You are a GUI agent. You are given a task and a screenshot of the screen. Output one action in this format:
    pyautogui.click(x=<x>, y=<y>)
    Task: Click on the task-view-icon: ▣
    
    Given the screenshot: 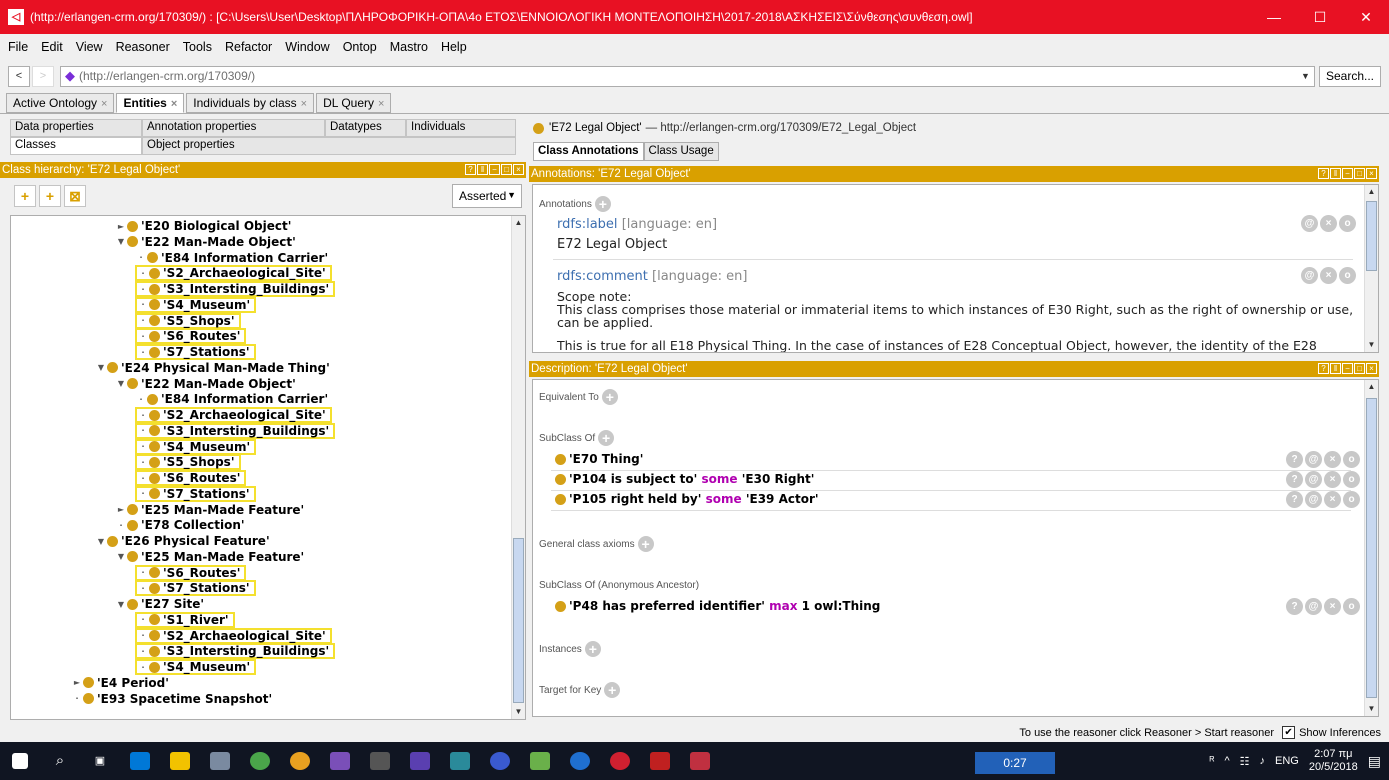 What is the action you would take?
    pyautogui.click(x=100, y=761)
    